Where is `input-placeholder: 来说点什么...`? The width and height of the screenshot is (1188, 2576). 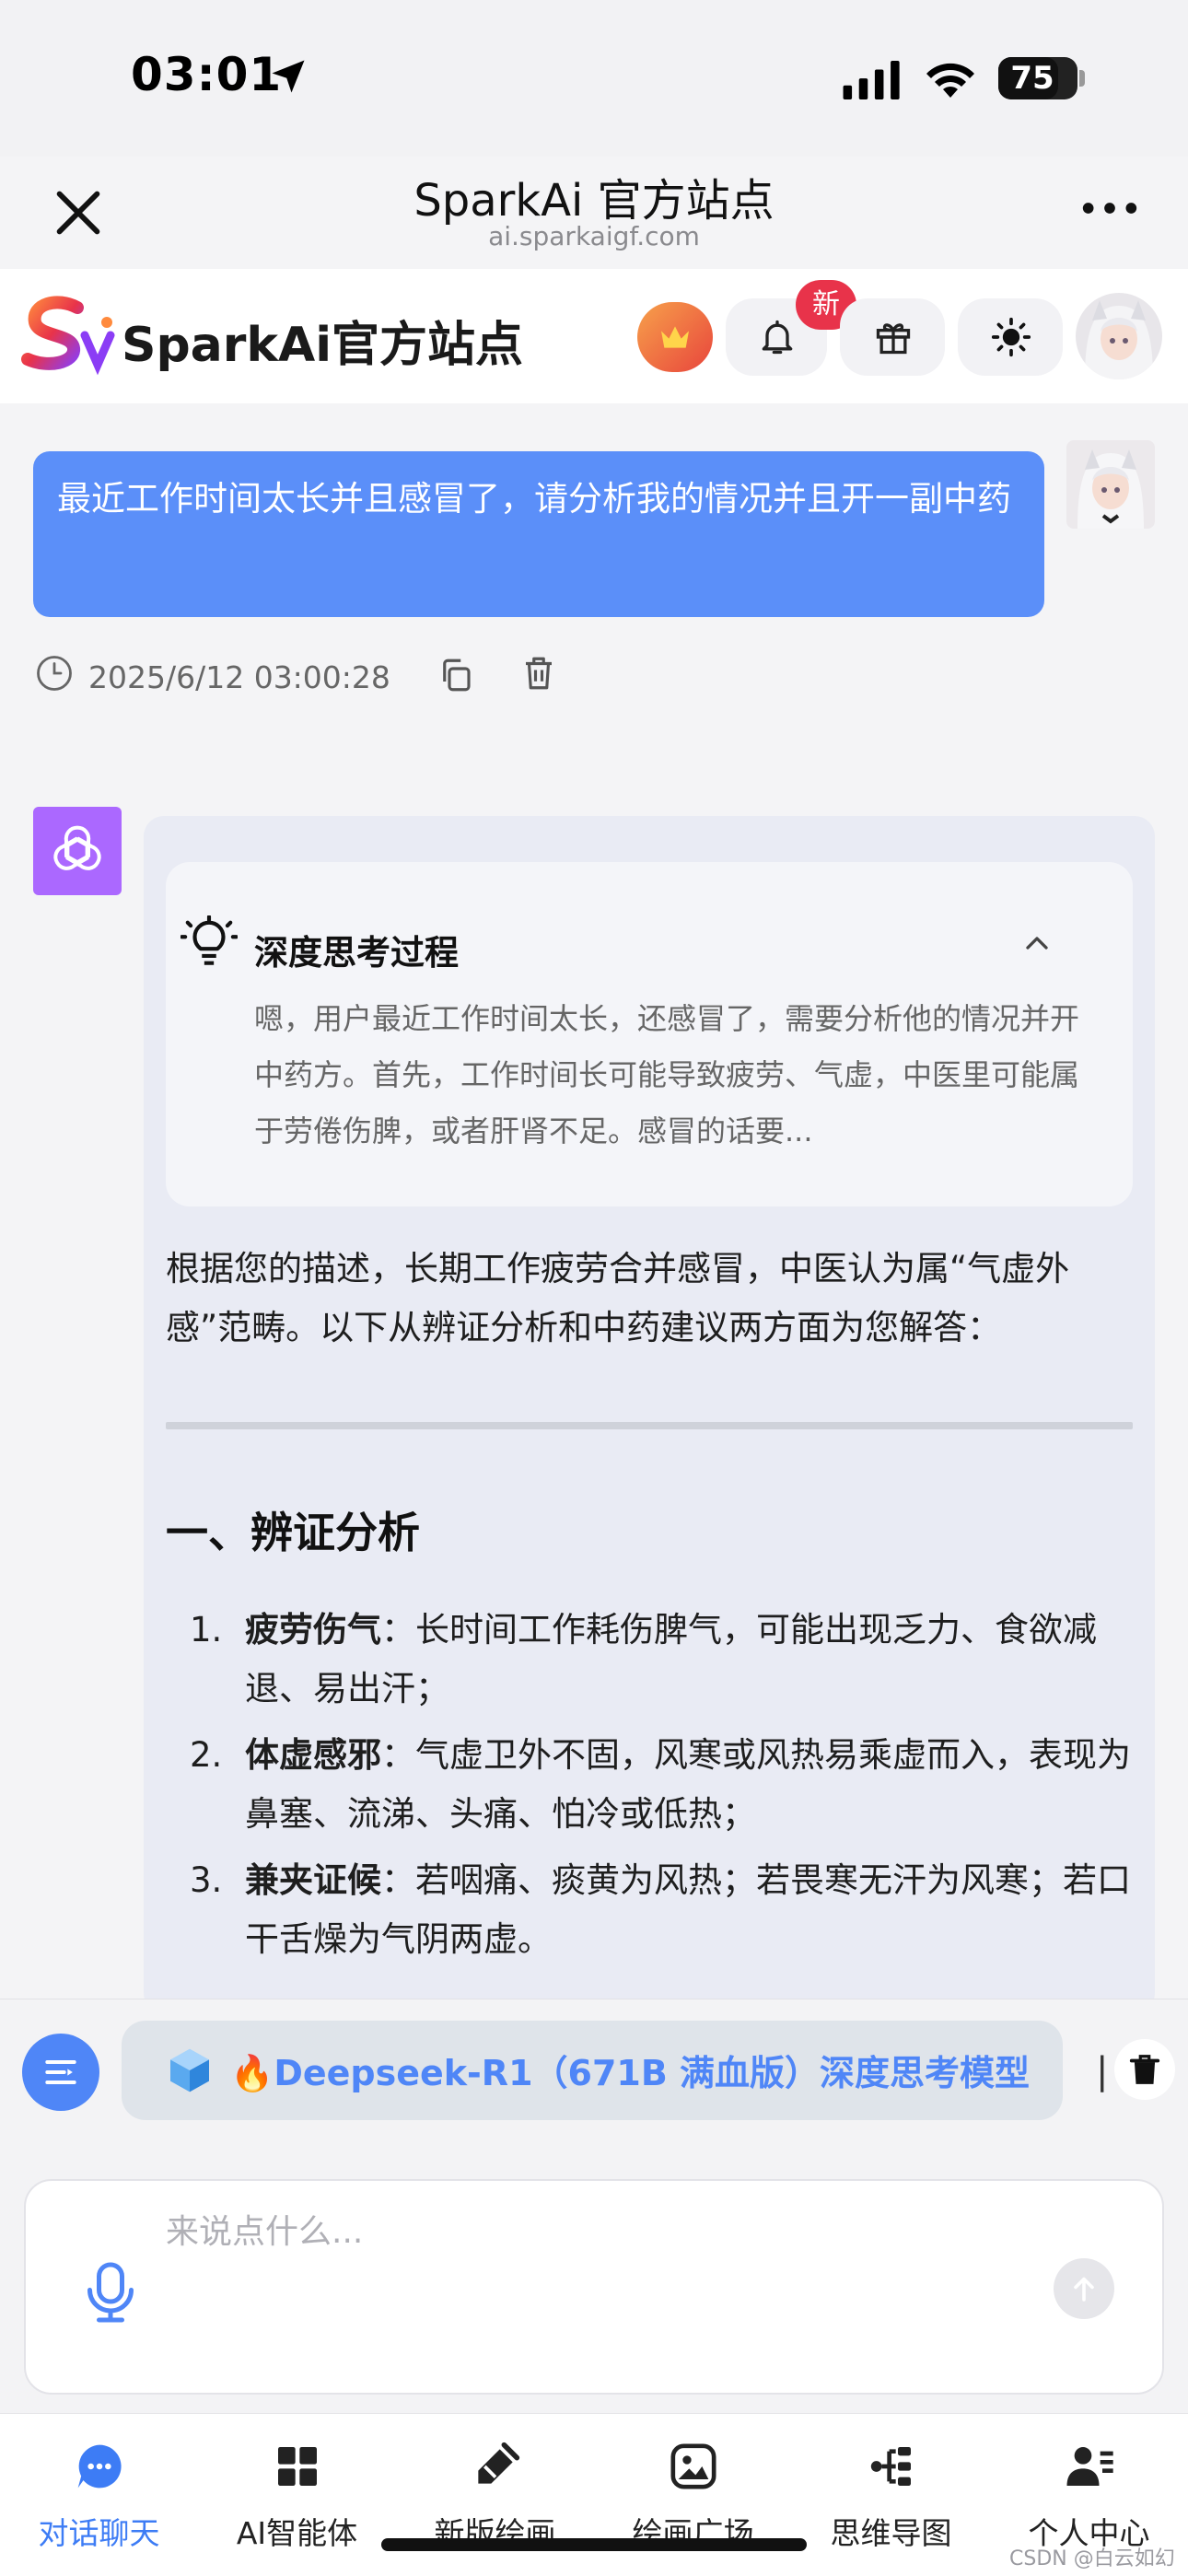 input-placeholder: 来说点什么... is located at coordinates (265, 2232).